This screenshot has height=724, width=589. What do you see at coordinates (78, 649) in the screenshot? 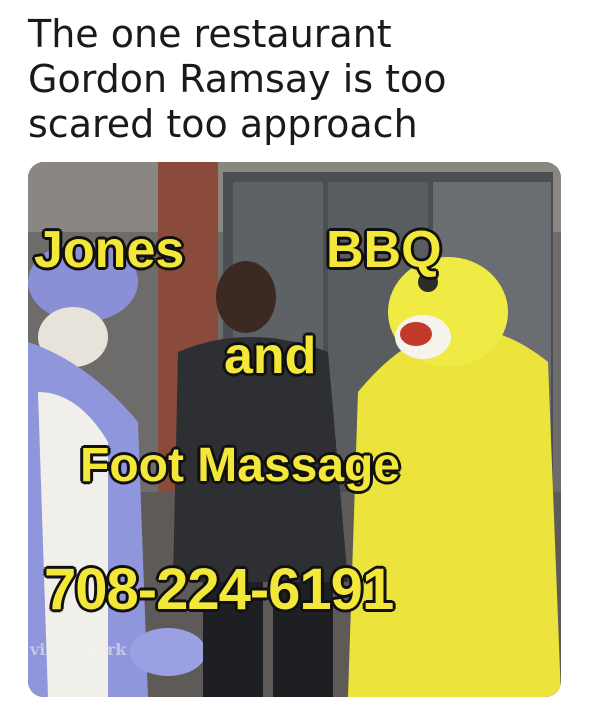
I see `watermark: viral shark` at bounding box center [78, 649].